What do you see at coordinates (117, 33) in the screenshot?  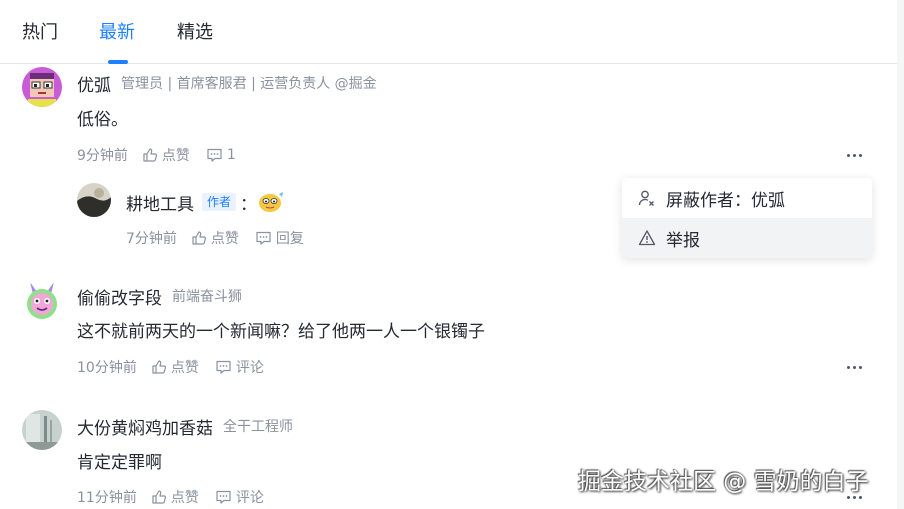 I see `tab-latest: 最新` at bounding box center [117, 33].